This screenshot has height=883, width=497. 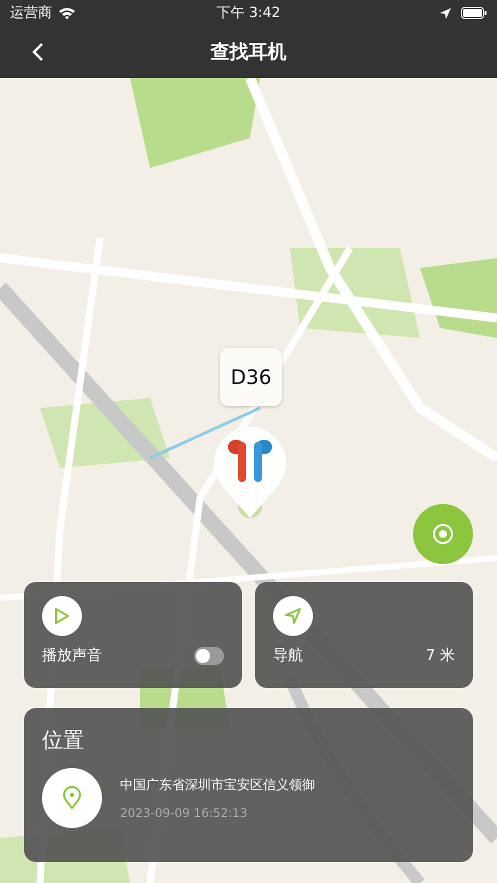 I want to click on play-icon, so click(x=62, y=616).